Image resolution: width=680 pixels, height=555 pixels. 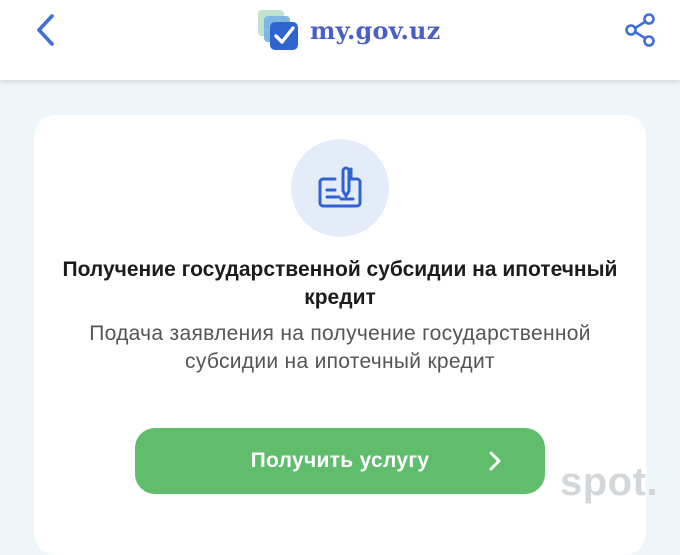 I want to click on chevron-left-icon, so click(x=45, y=30).